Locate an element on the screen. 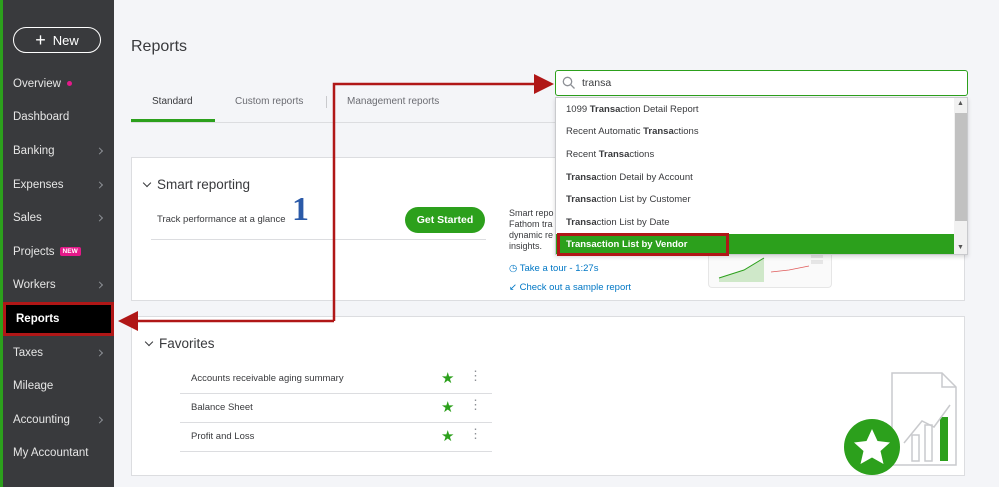  track-performance-text: Track performance at a glance is located at coordinates (221, 219).